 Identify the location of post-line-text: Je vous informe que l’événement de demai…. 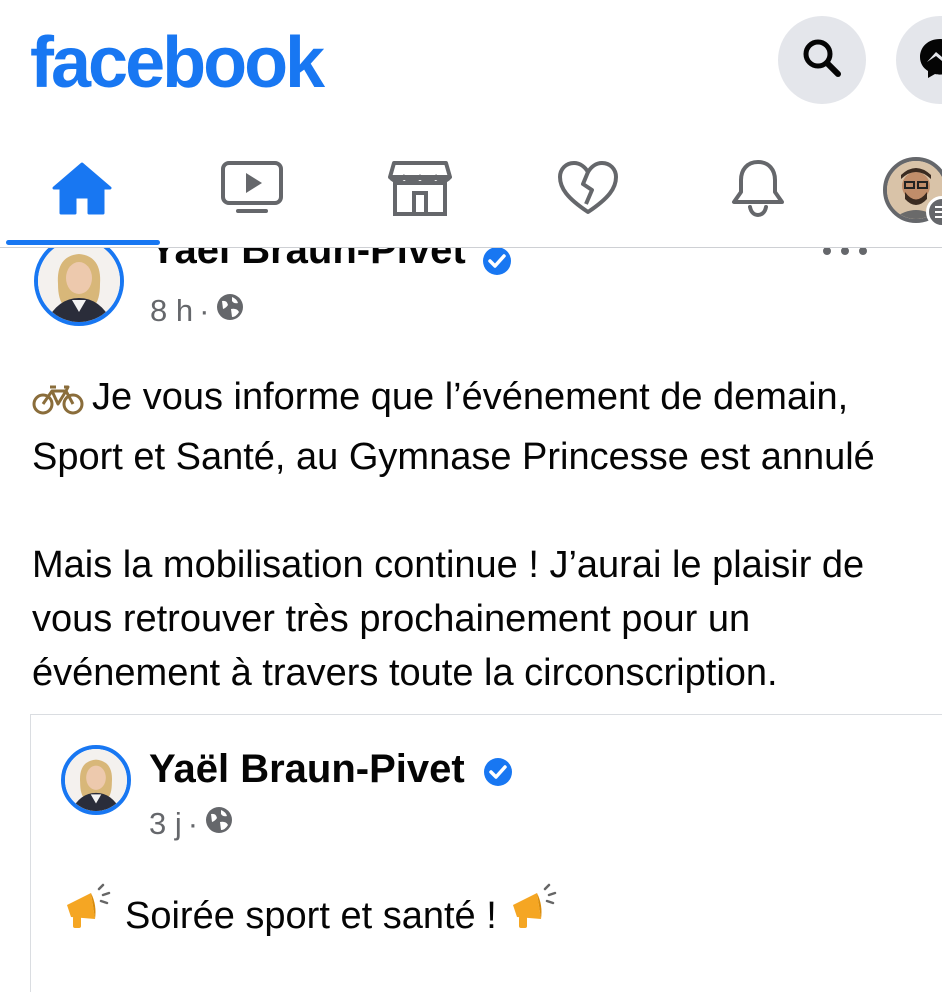
(470, 397).